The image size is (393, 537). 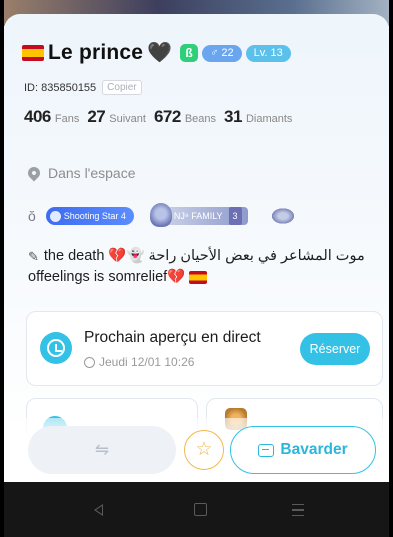 What do you see at coordinates (37, 117) in the screenshot?
I see `fans-count: 406` at bounding box center [37, 117].